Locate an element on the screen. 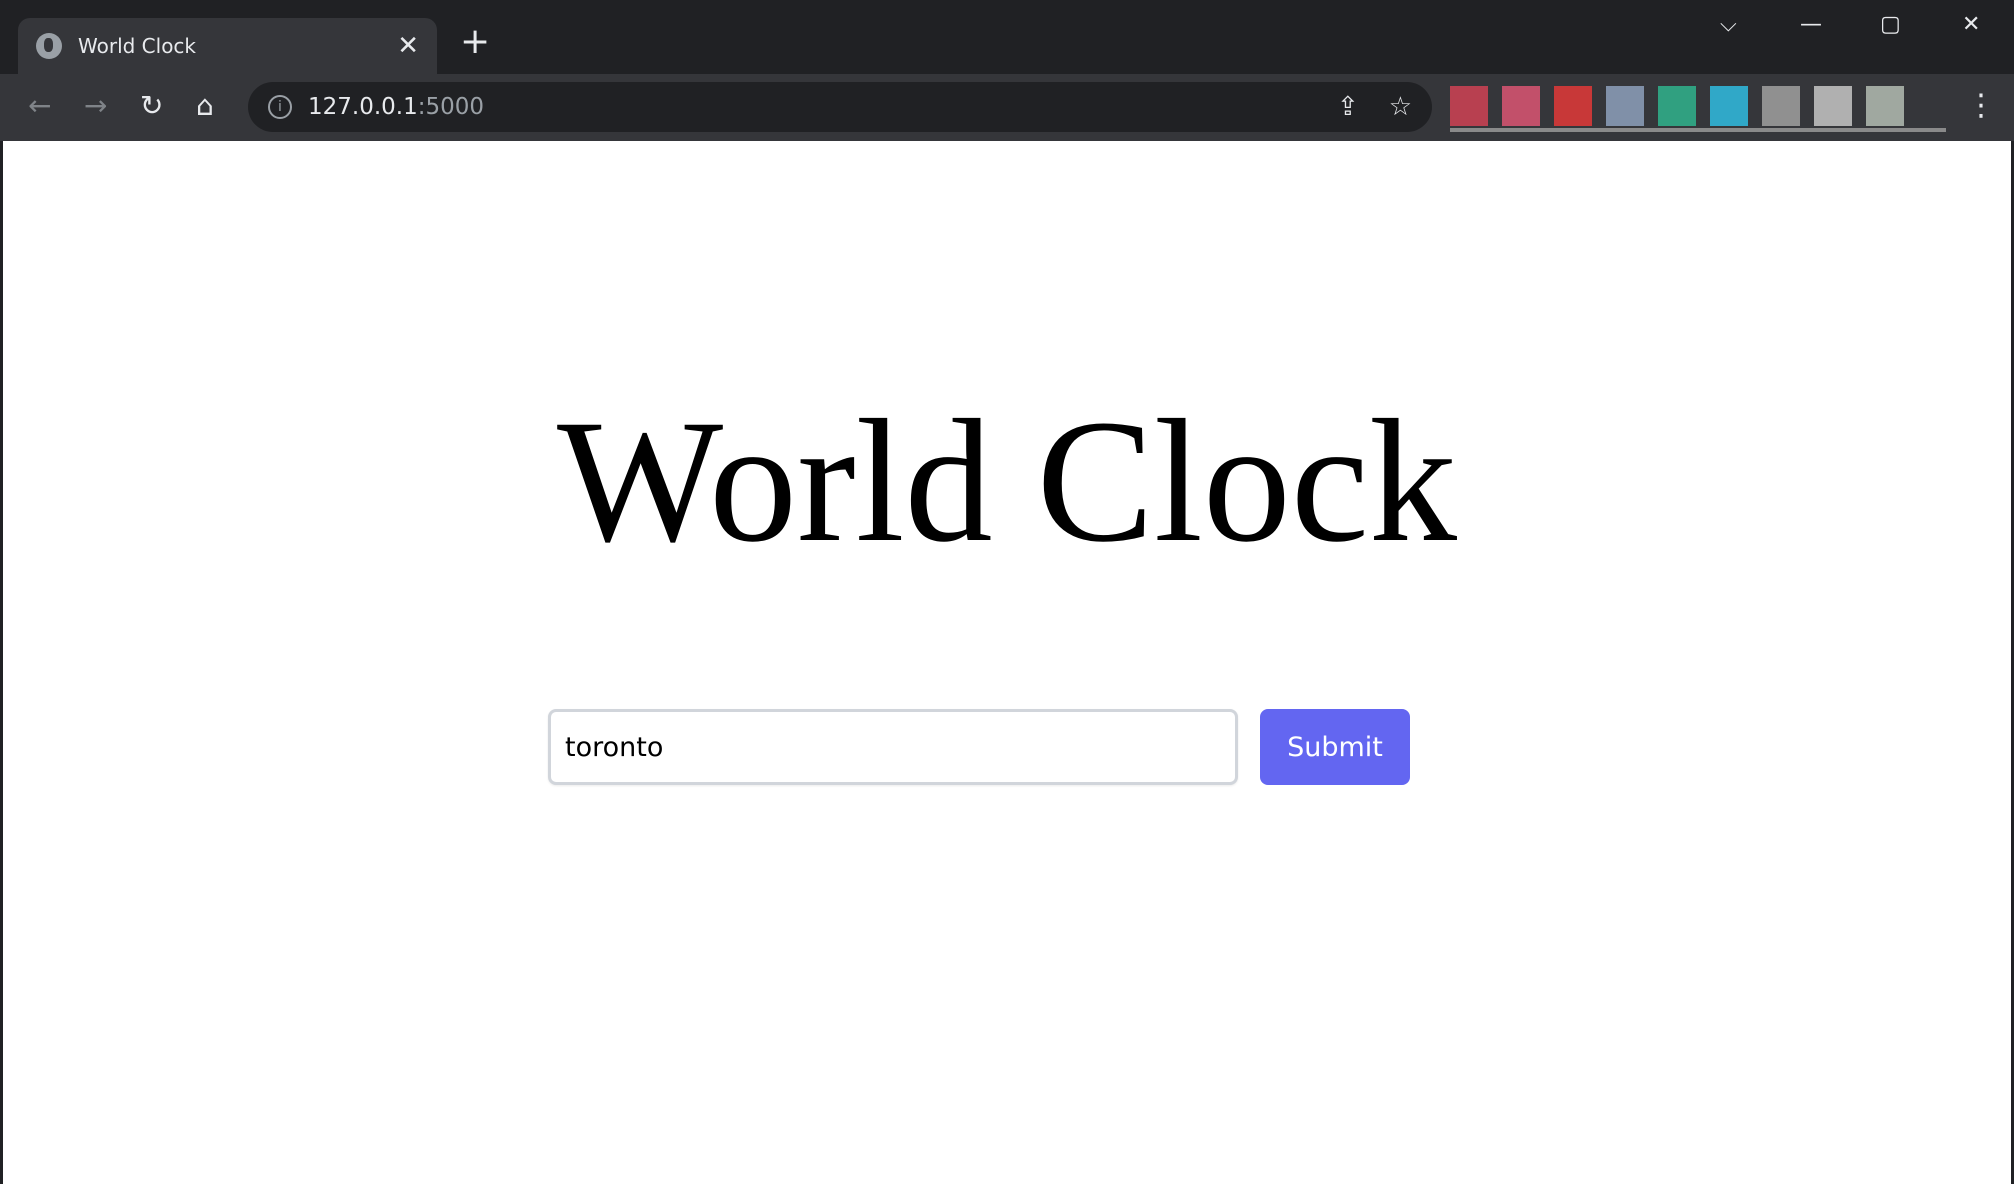 The image size is (2014, 1184). submit-button: Submit is located at coordinates (1335, 747).